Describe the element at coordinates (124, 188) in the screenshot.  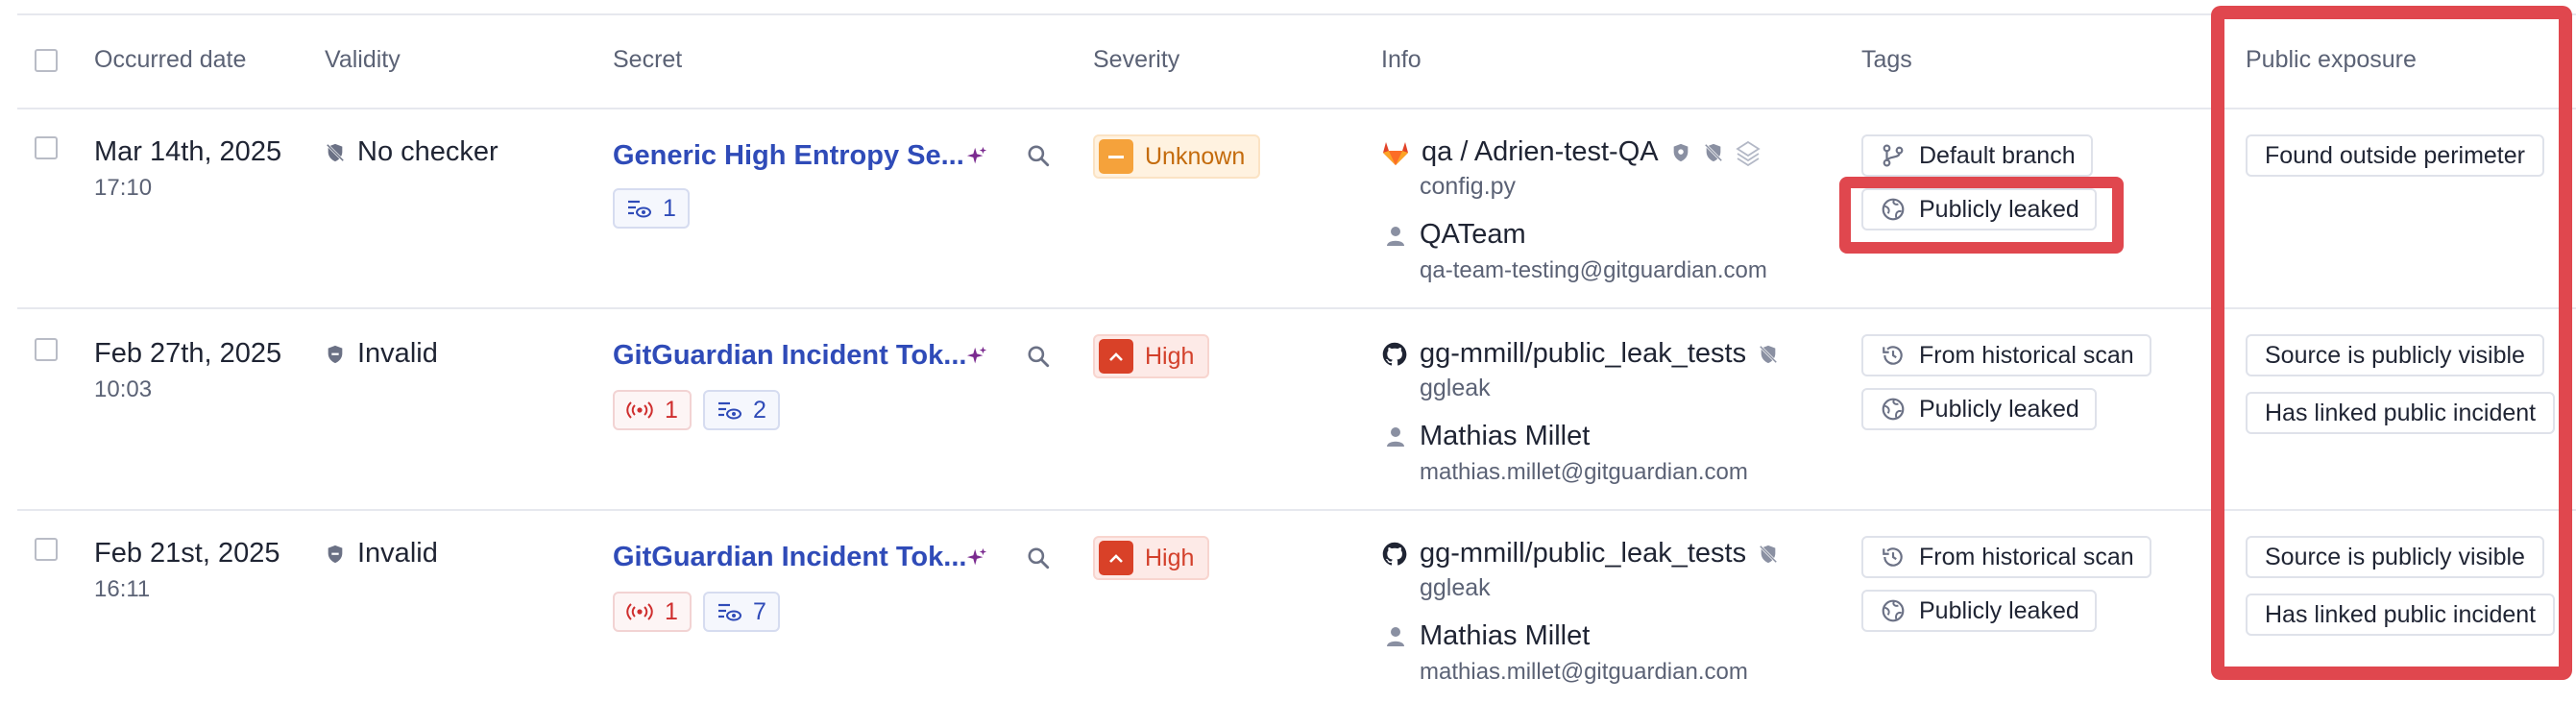
I see `occurred-time: 17:10` at that location.